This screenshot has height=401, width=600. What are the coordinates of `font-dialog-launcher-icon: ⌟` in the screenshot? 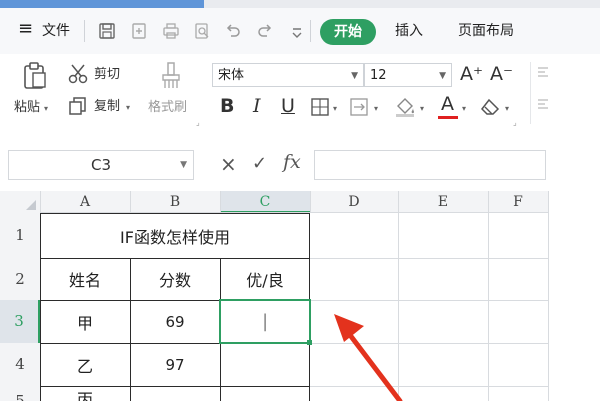 It's located at (515, 123).